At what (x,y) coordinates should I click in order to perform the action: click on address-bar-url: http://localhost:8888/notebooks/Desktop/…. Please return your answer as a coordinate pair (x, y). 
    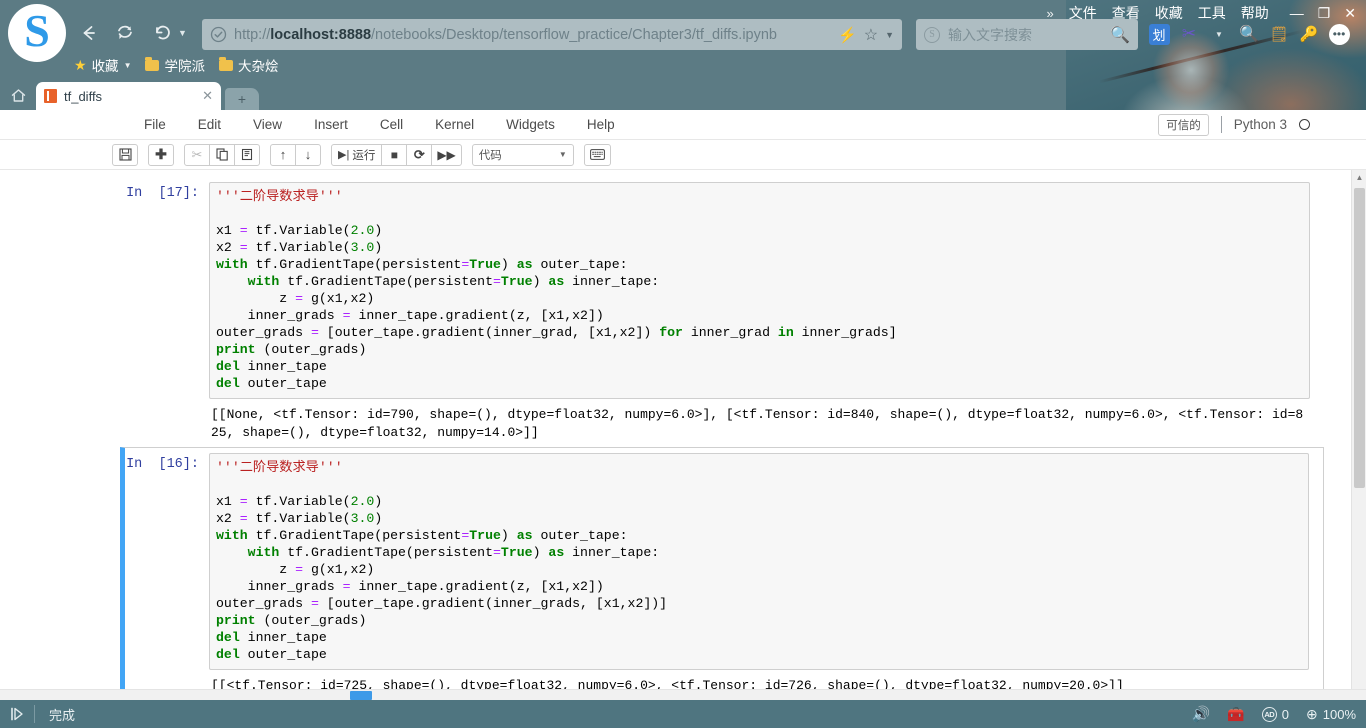
    Looking at the image, I should click on (536, 35).